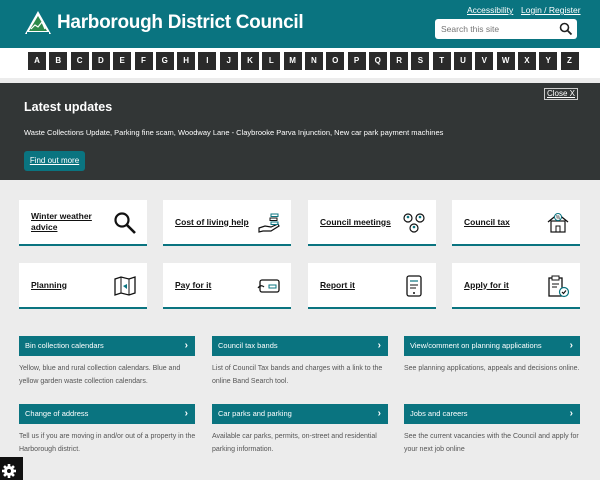 This screenshot has height=480, width=600. What do you see at coordinates (292, 61) in the screenshot?
I see `az-letter-m: M` at bounding box center [292, 61].